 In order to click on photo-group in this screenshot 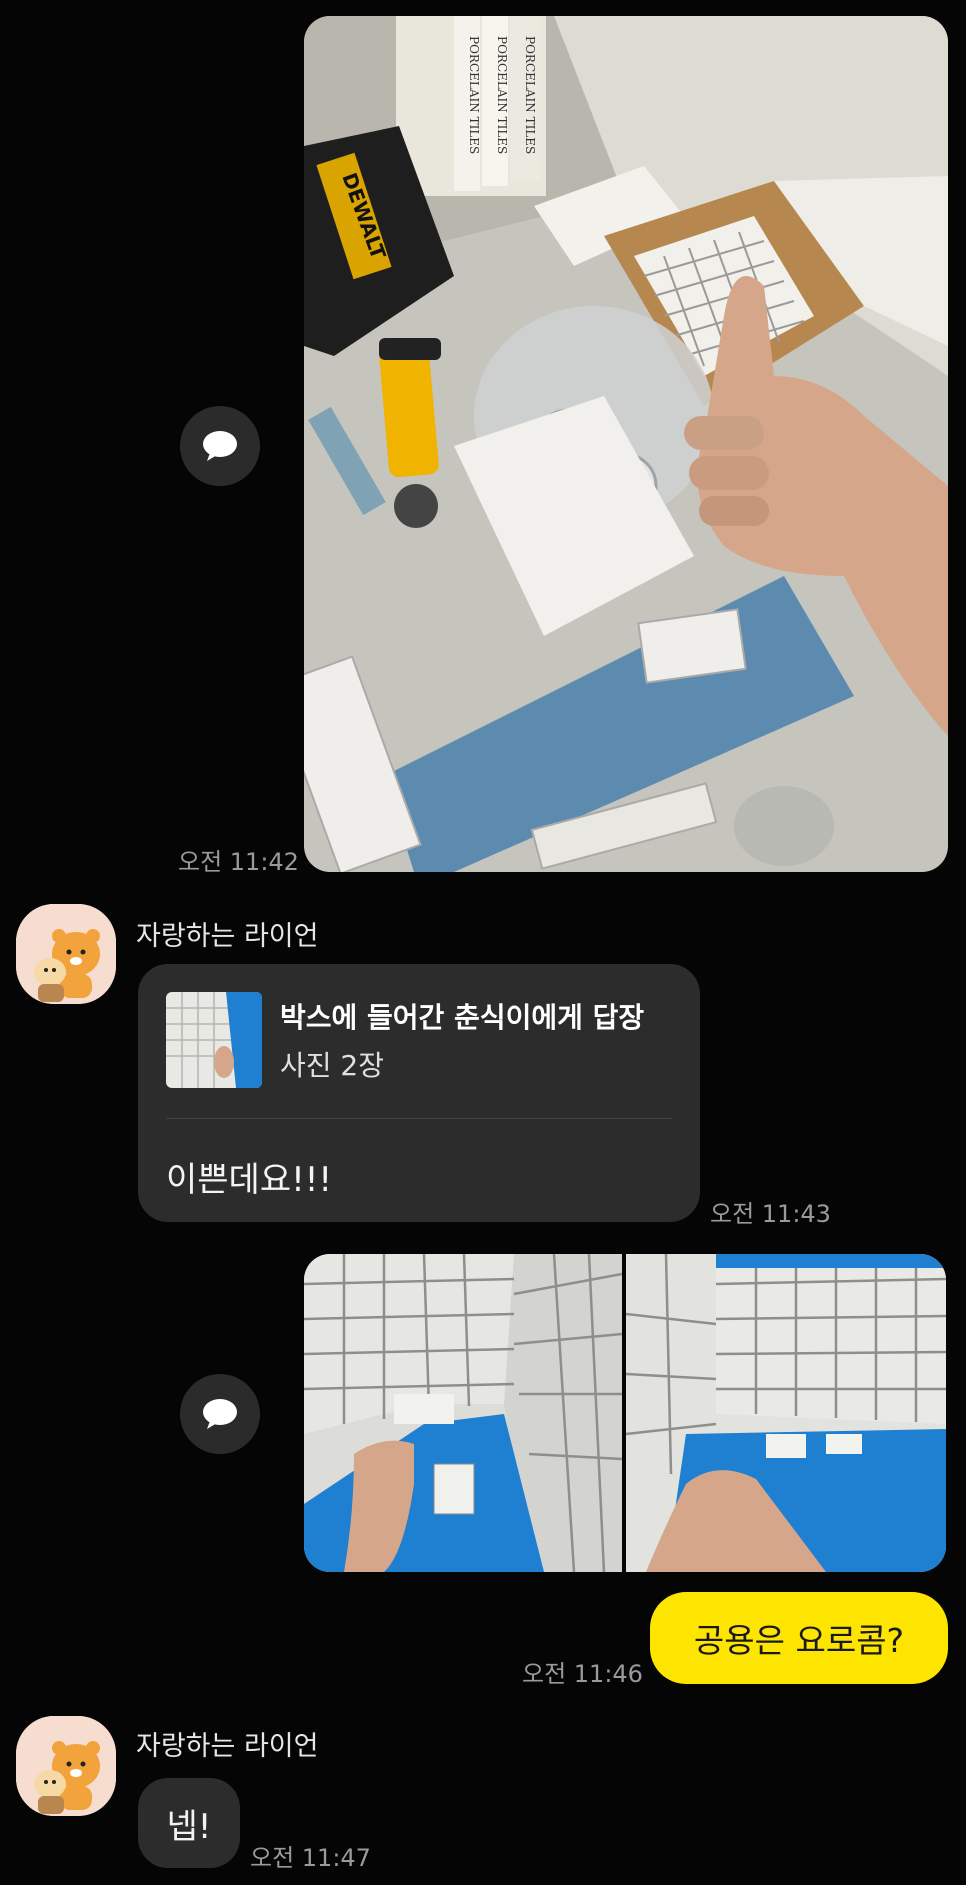, I will do `click(625, 1413)`.